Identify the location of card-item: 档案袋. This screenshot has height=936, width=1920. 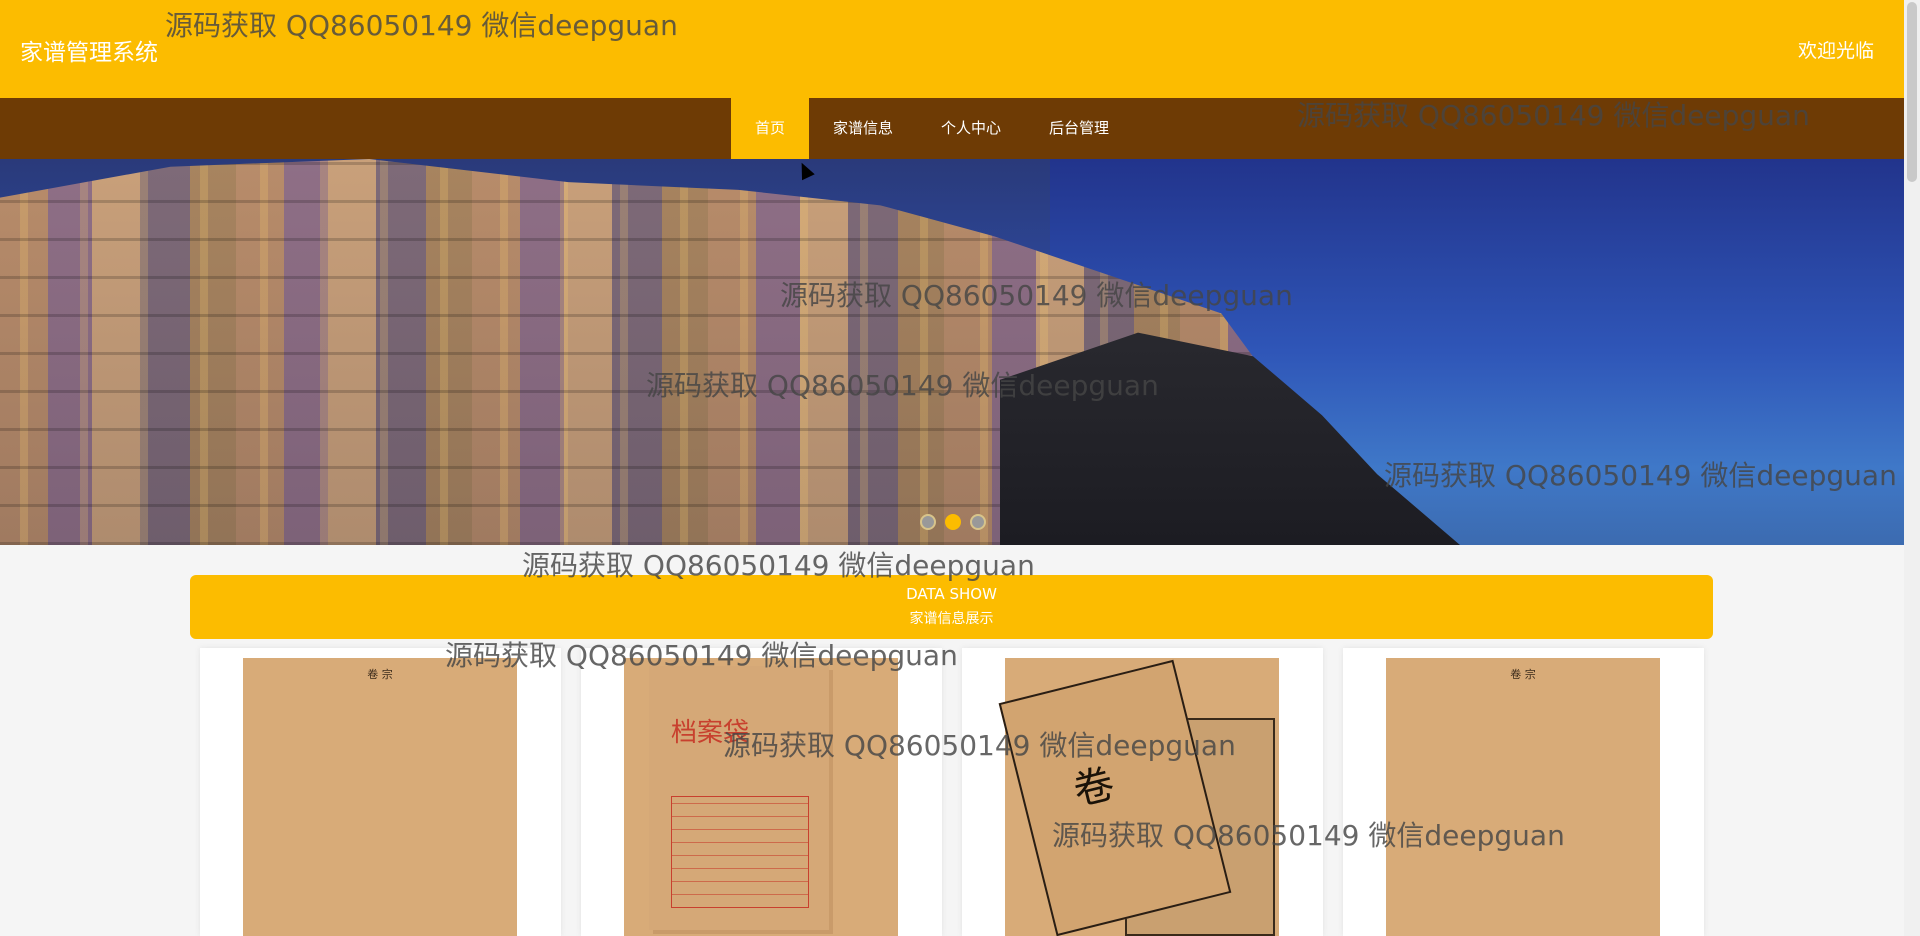
(761, 792).